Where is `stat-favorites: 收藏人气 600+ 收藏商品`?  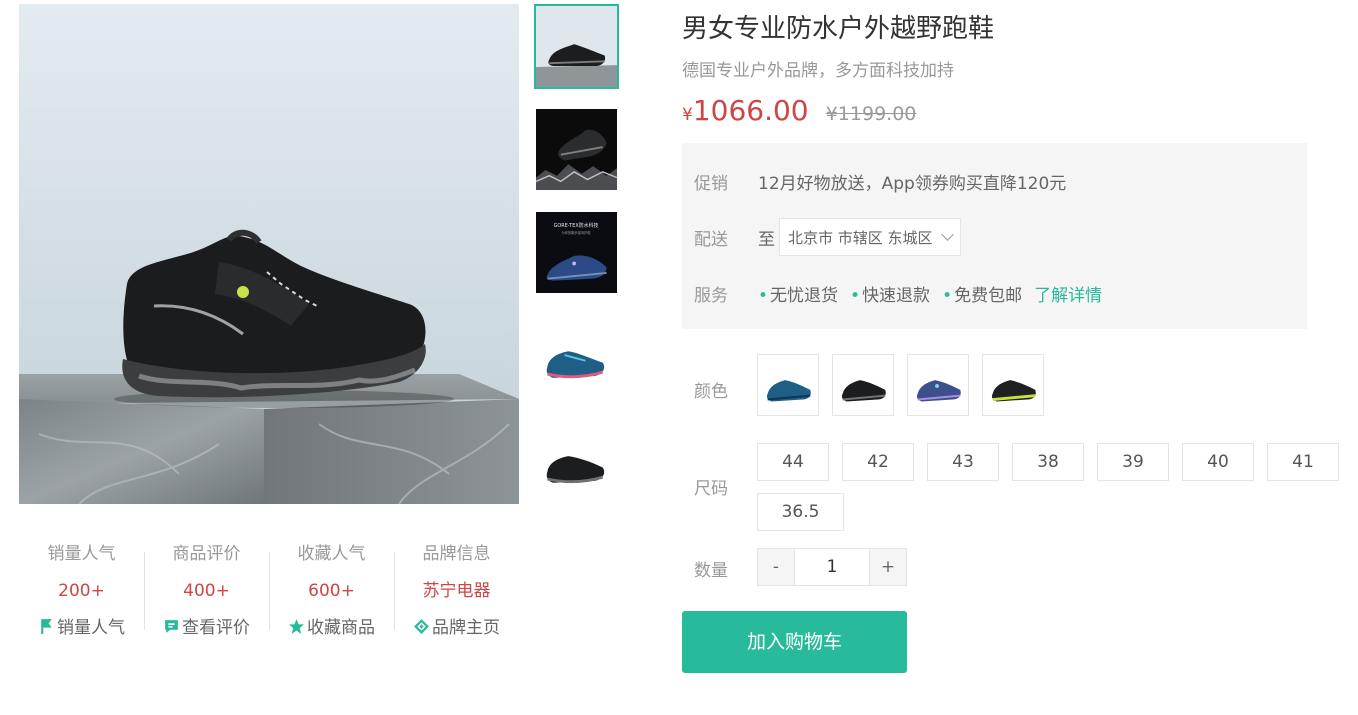
stat-favorites: 收藏人气 600+ 收藏商品 is located at coordinates (331, 591).